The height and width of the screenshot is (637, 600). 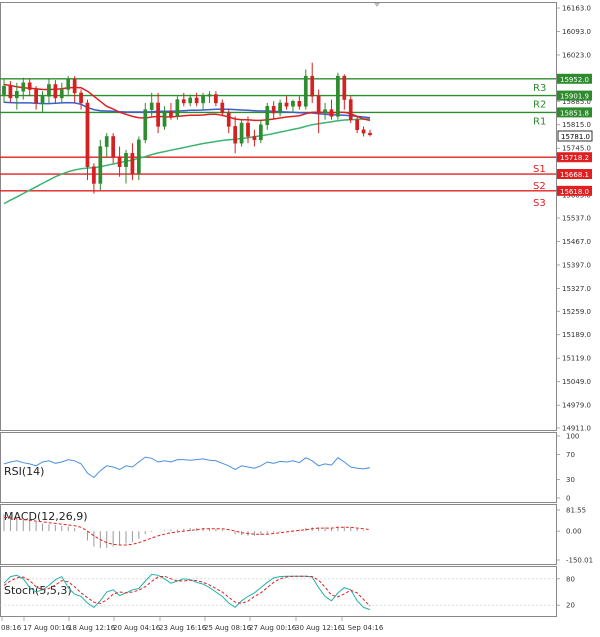 I want to click on level-name-r2: R2, so click(x=539, y=105).